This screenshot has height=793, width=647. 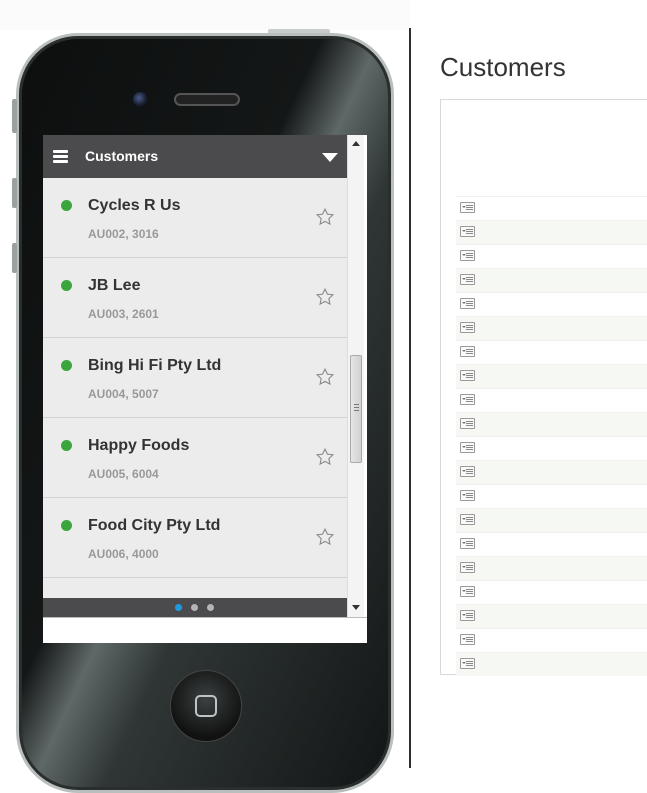 What do you see at coordinates (114, 285) in the screenshot?
I see `customer-name: JB Lee` at bounding box center [114, 285].